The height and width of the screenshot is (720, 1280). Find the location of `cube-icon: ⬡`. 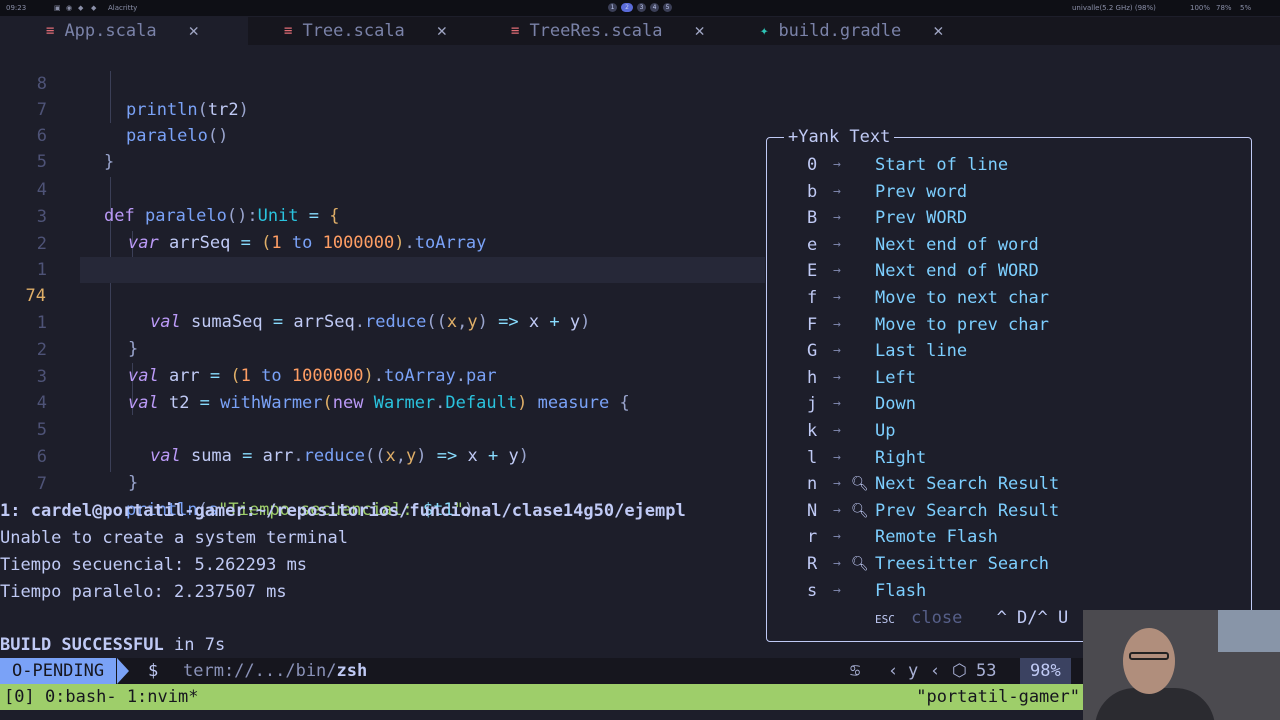

cube-icon: ⬡ is located at coordinates (959, 671).